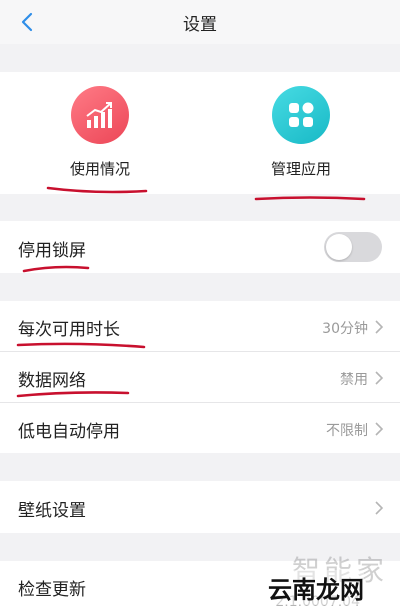 The height and width of the screenshot is (611, 400). Describe the element at coordinates (52, 251) in the screenshot. I see `disable-lock-label: 停用锁屏` at that location.